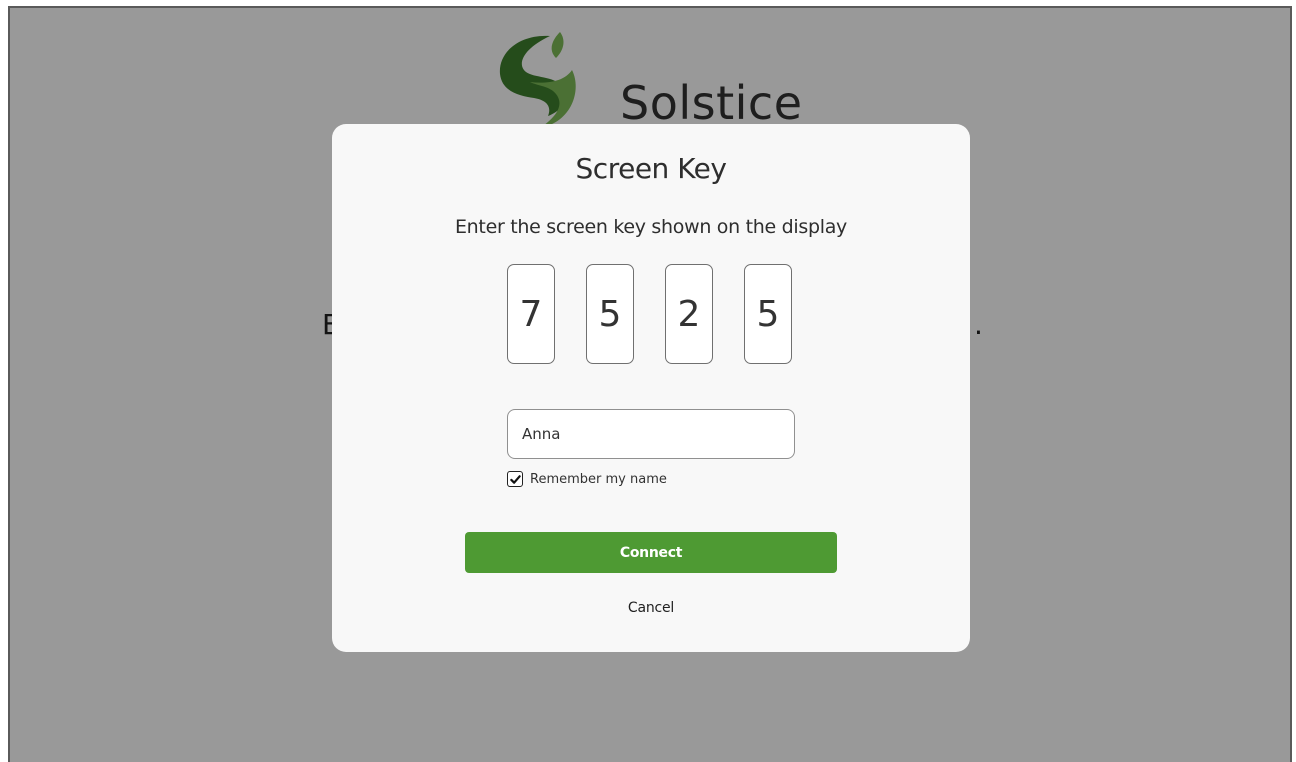 The image size is (1296, 762). Describe the element at coordinates (651, 434) in the screenshot. I see `name-input` at that location.